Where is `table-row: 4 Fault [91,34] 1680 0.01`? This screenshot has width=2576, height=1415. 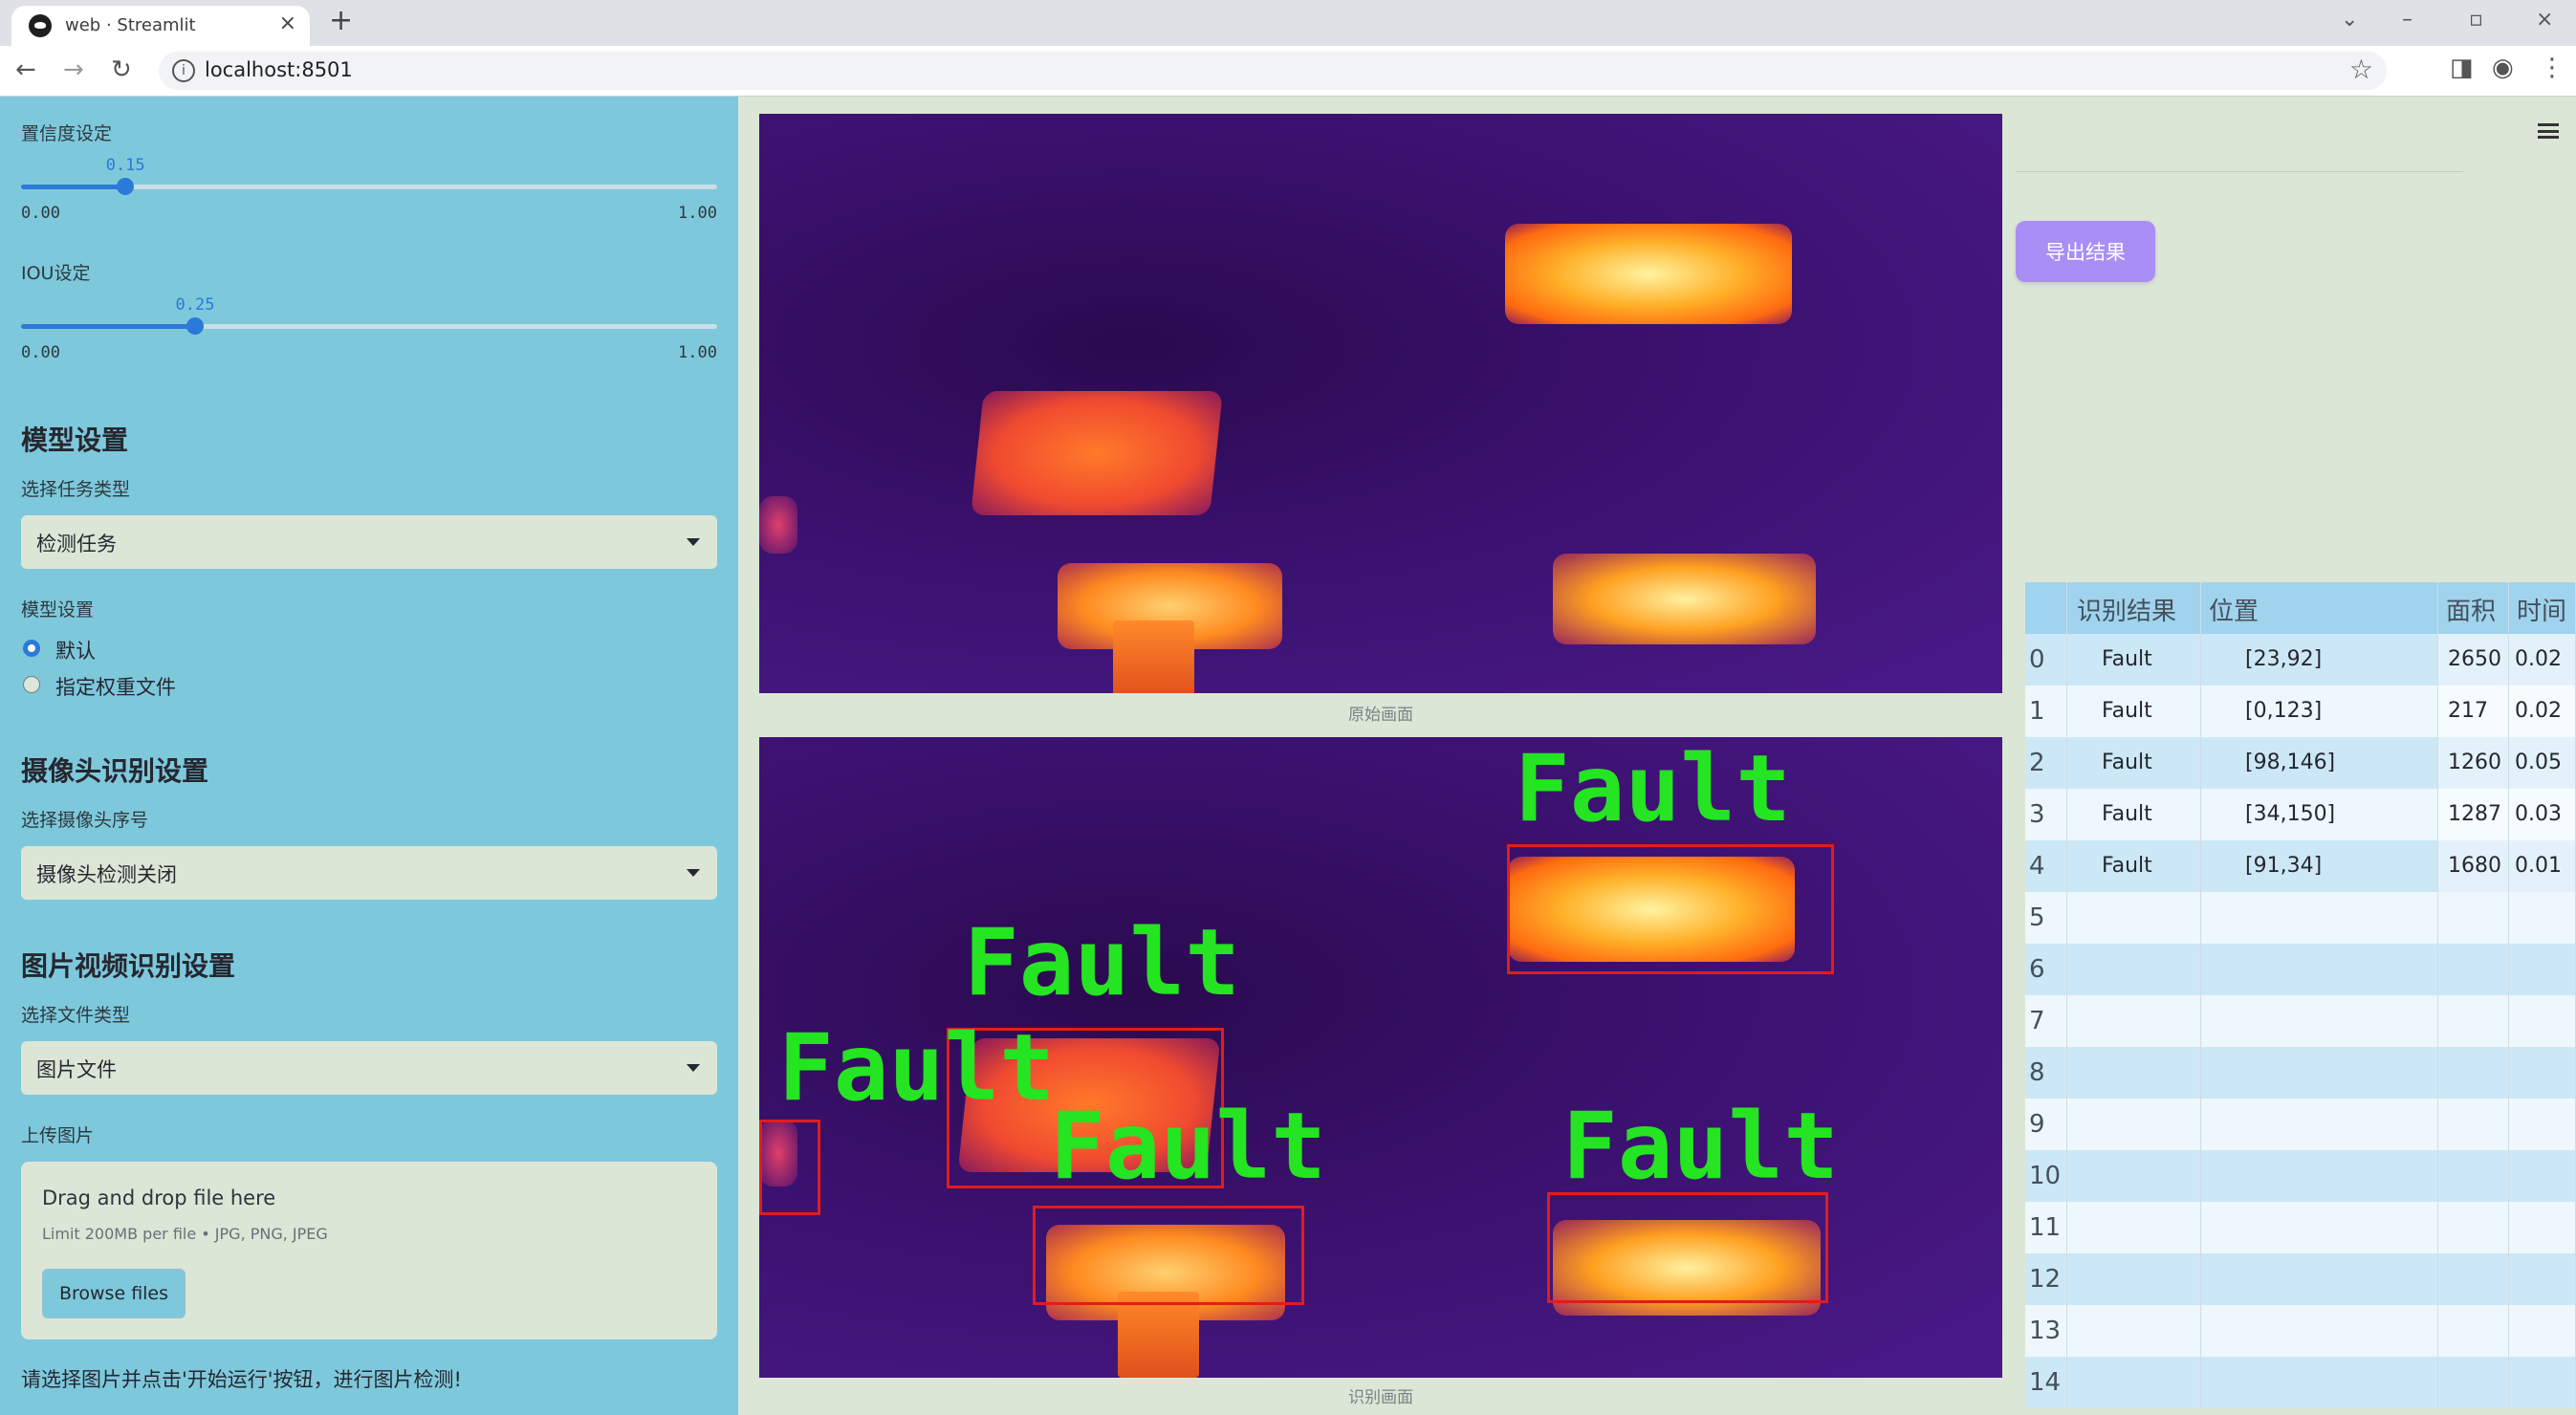
table-row: 4 Fault [91,34] 1680 0.01 is located at coordinates (2300, 866).